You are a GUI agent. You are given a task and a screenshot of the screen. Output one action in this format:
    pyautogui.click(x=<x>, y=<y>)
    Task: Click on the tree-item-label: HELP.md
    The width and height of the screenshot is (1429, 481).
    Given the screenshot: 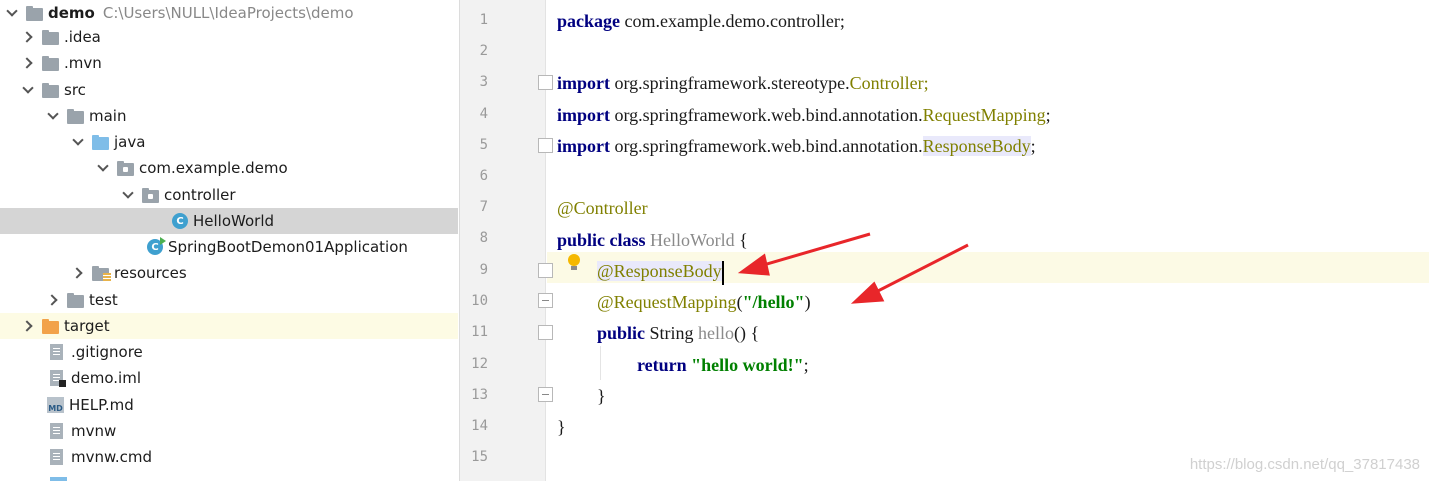 What is the action you would take?
    pyautogui.click(x=101, y=405)
    